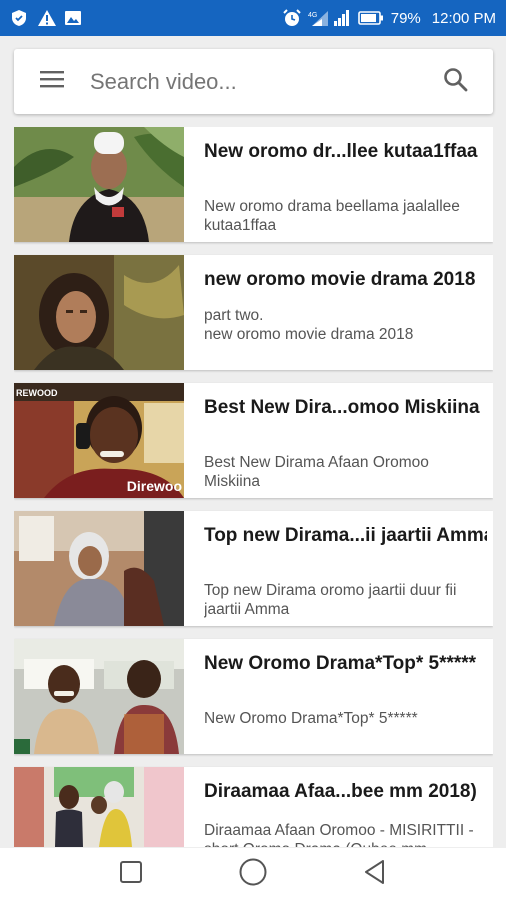  What do you see at coordinates (342, 407) in the screenshot?
I see `video-title: Best New Dira...omoo Miskiina` at bounding box center [342, 407].